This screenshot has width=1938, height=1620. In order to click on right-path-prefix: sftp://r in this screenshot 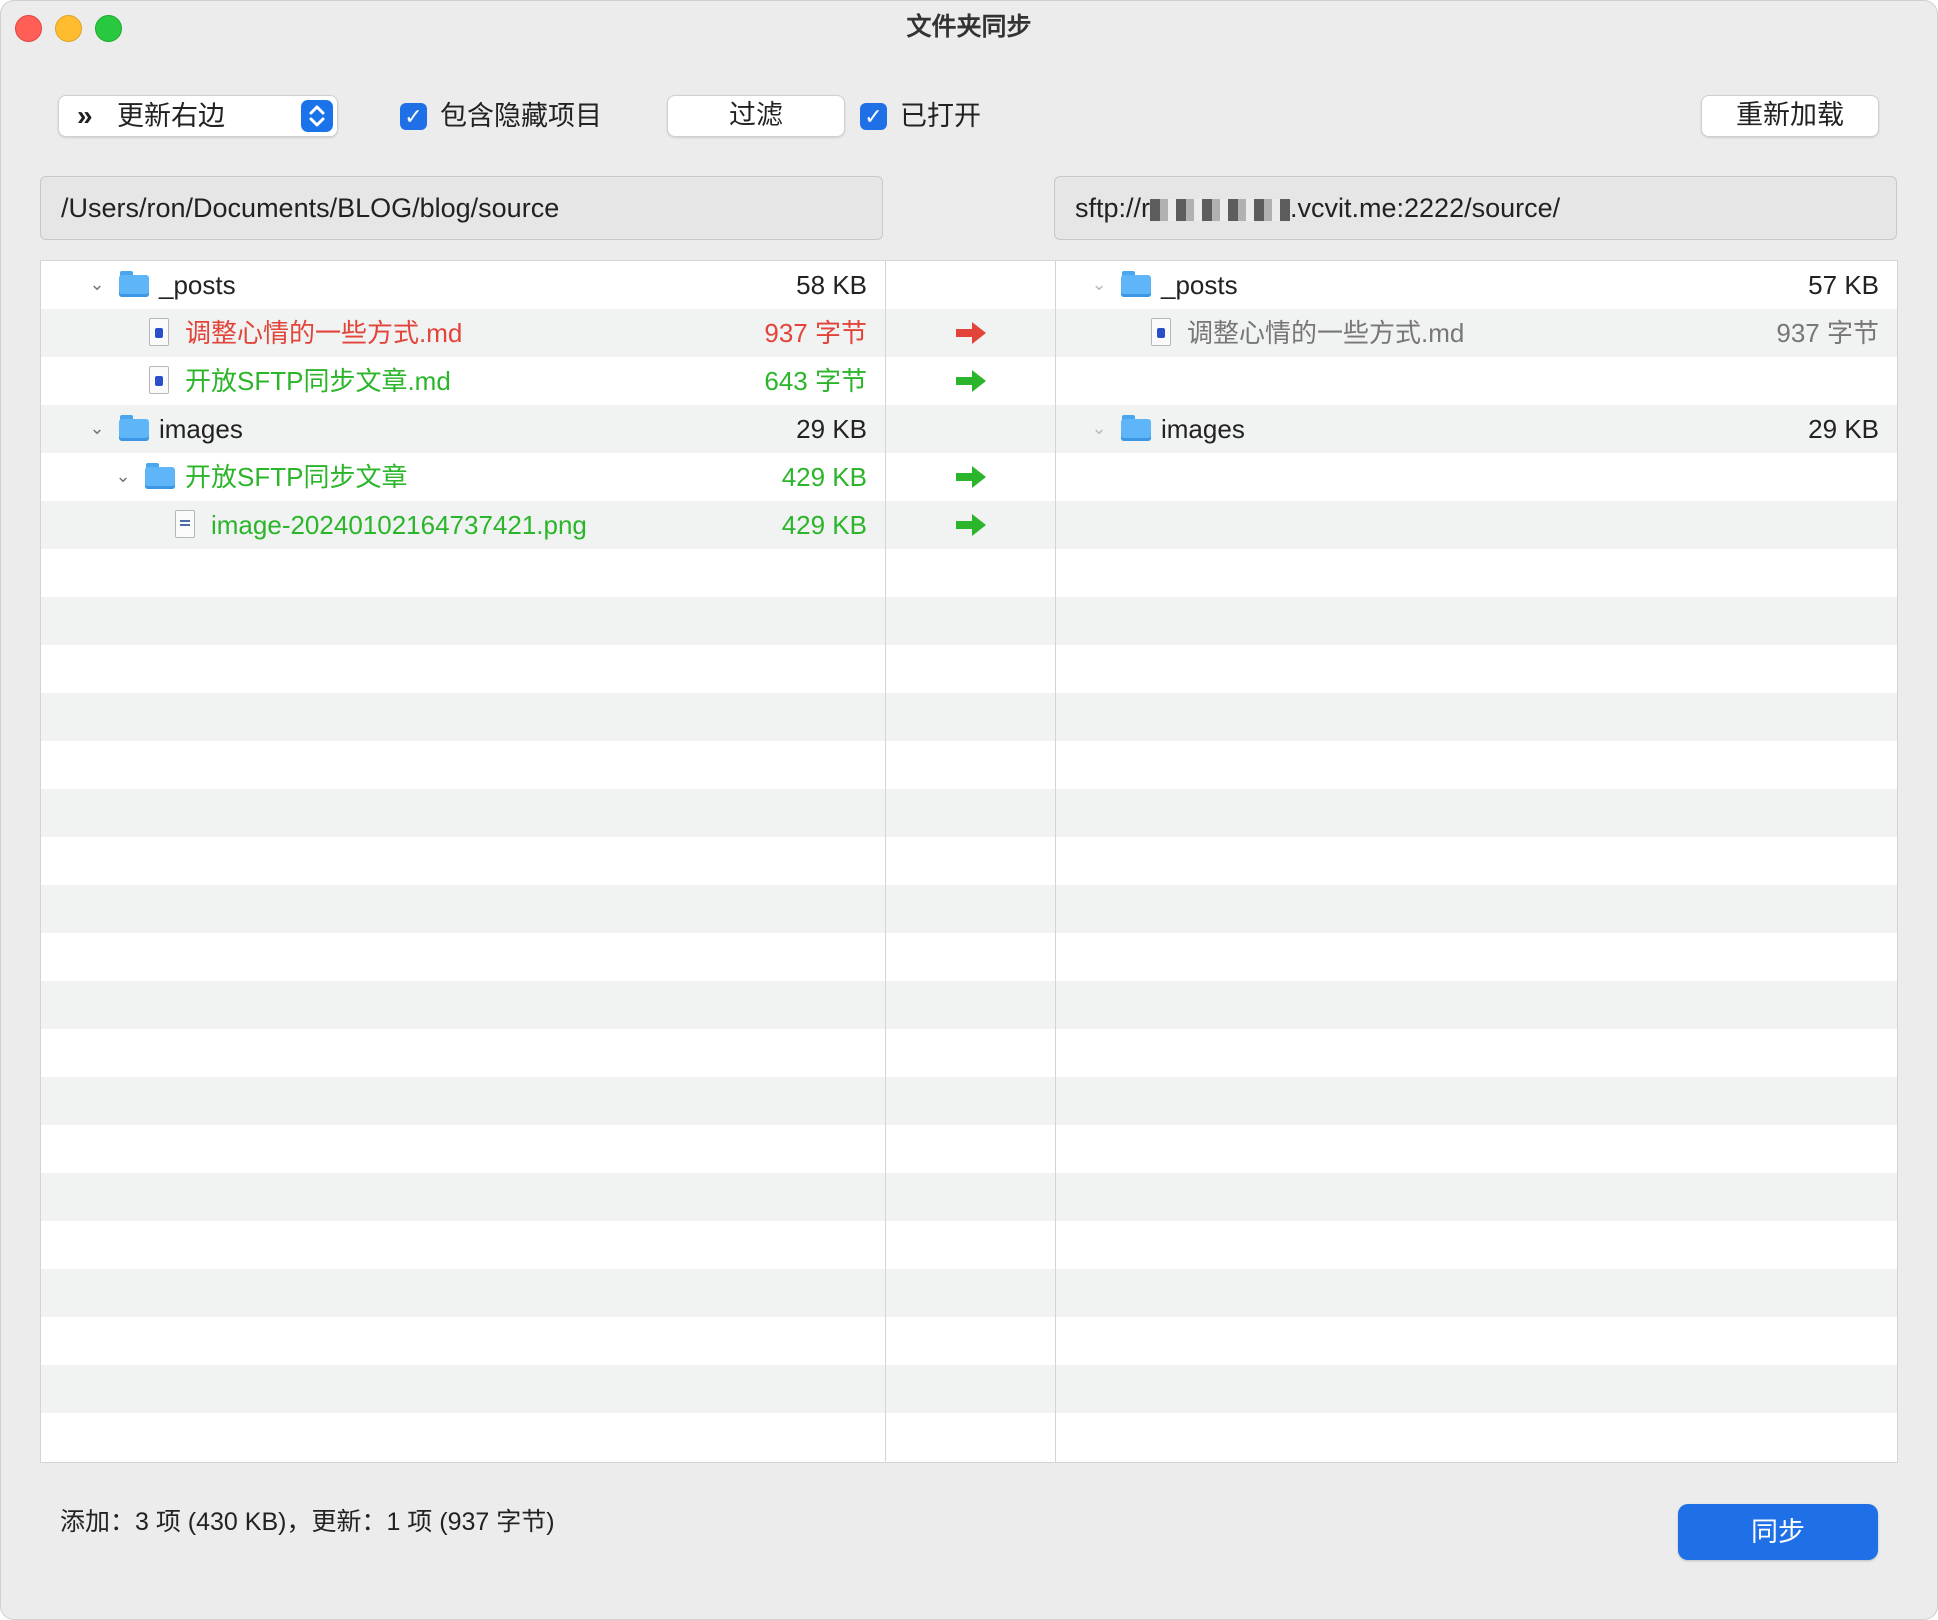, I will do `click(1113, 208)`.